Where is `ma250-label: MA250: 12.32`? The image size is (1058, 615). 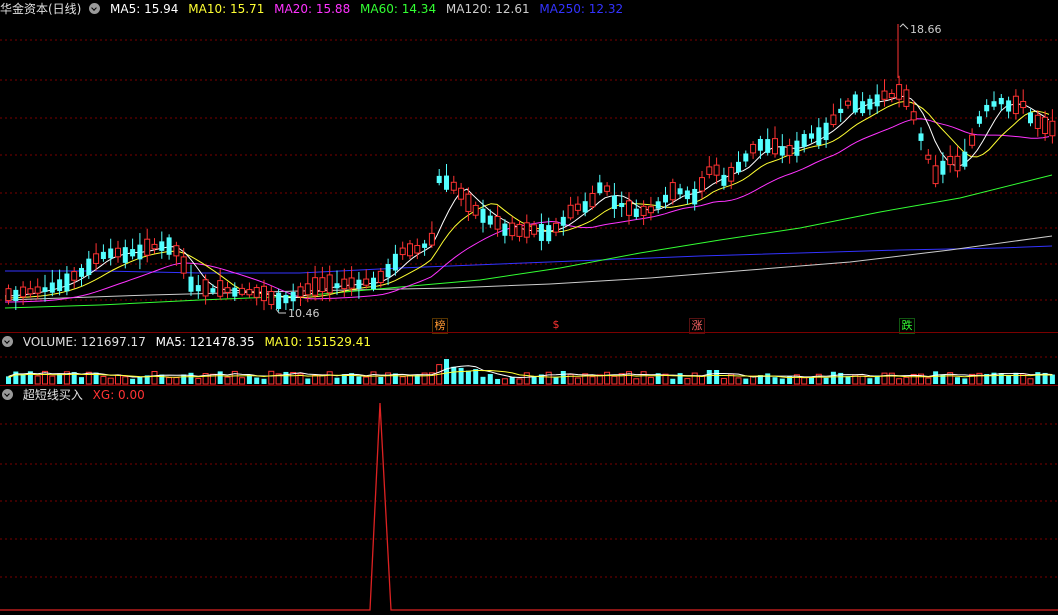 ma250-label: MA250: 12.32 is located at coordinates (581, 9).